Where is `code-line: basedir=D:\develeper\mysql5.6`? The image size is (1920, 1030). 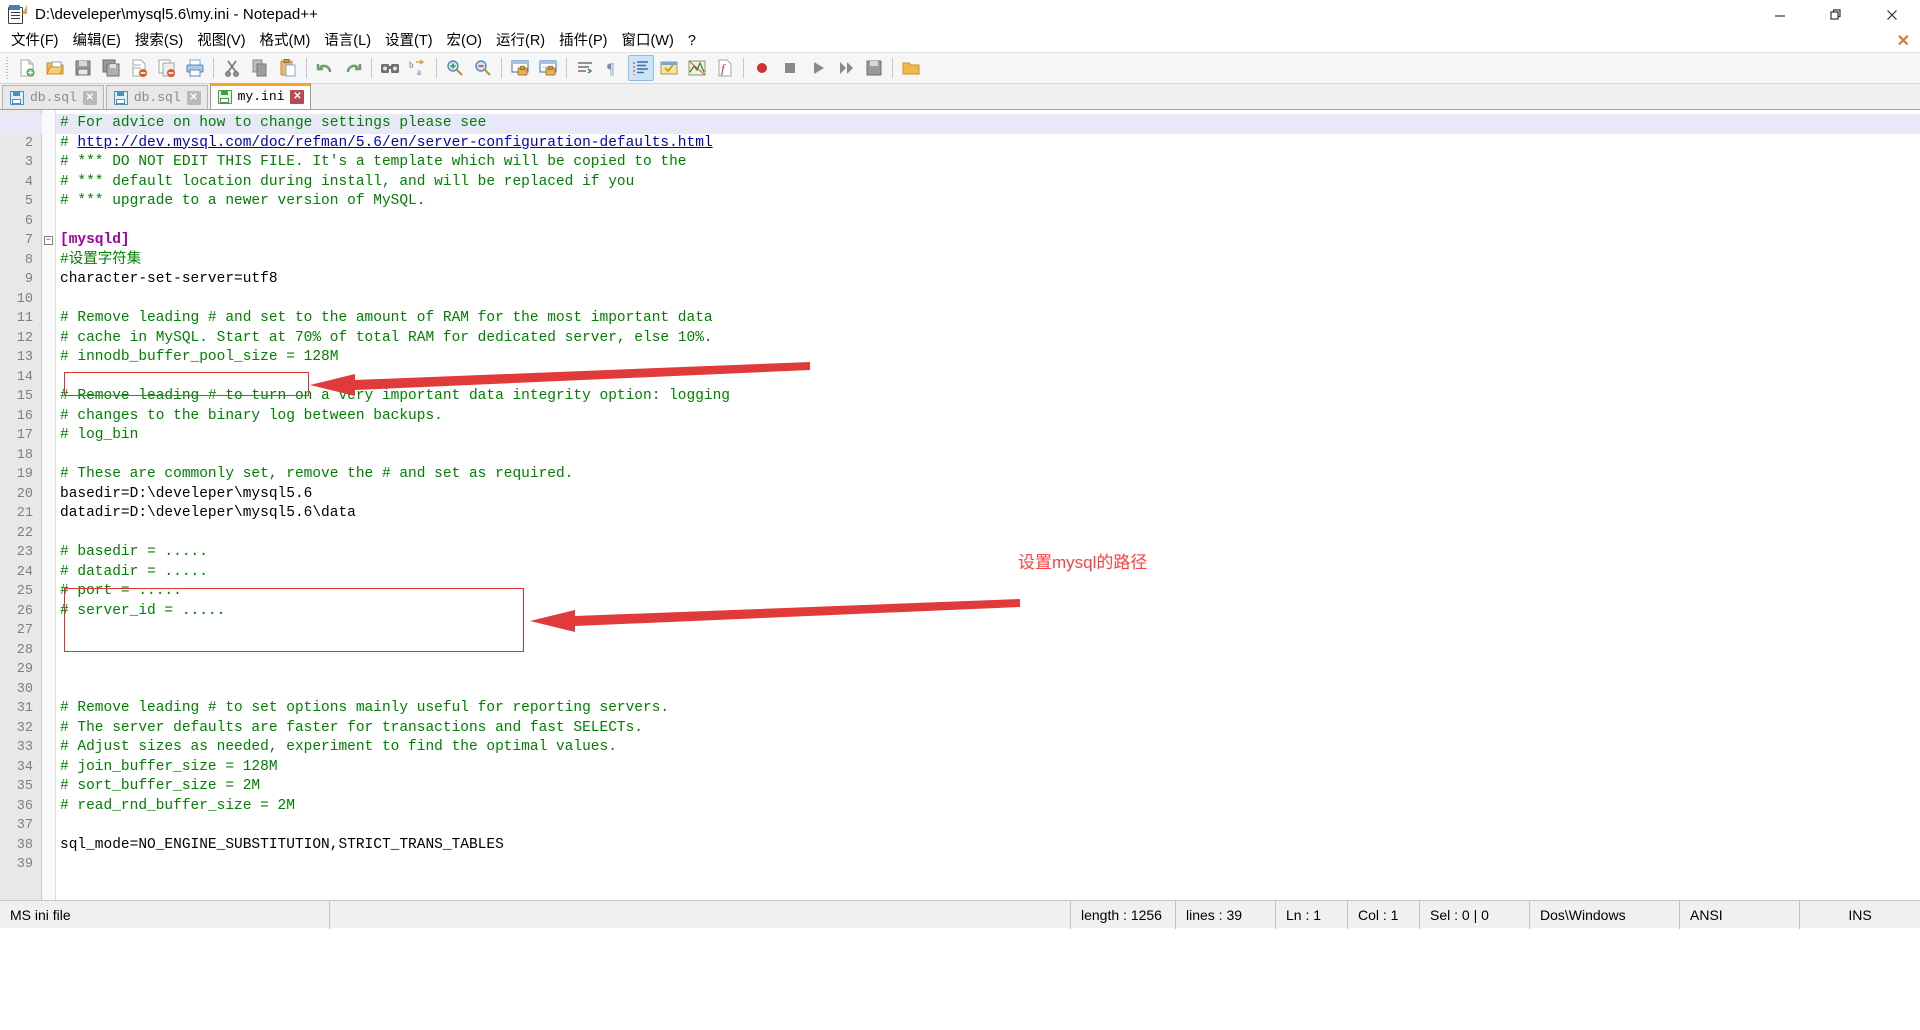 code-line: basedir=D:\develeper\mysql5.6 is located at coordinates (990, 495).